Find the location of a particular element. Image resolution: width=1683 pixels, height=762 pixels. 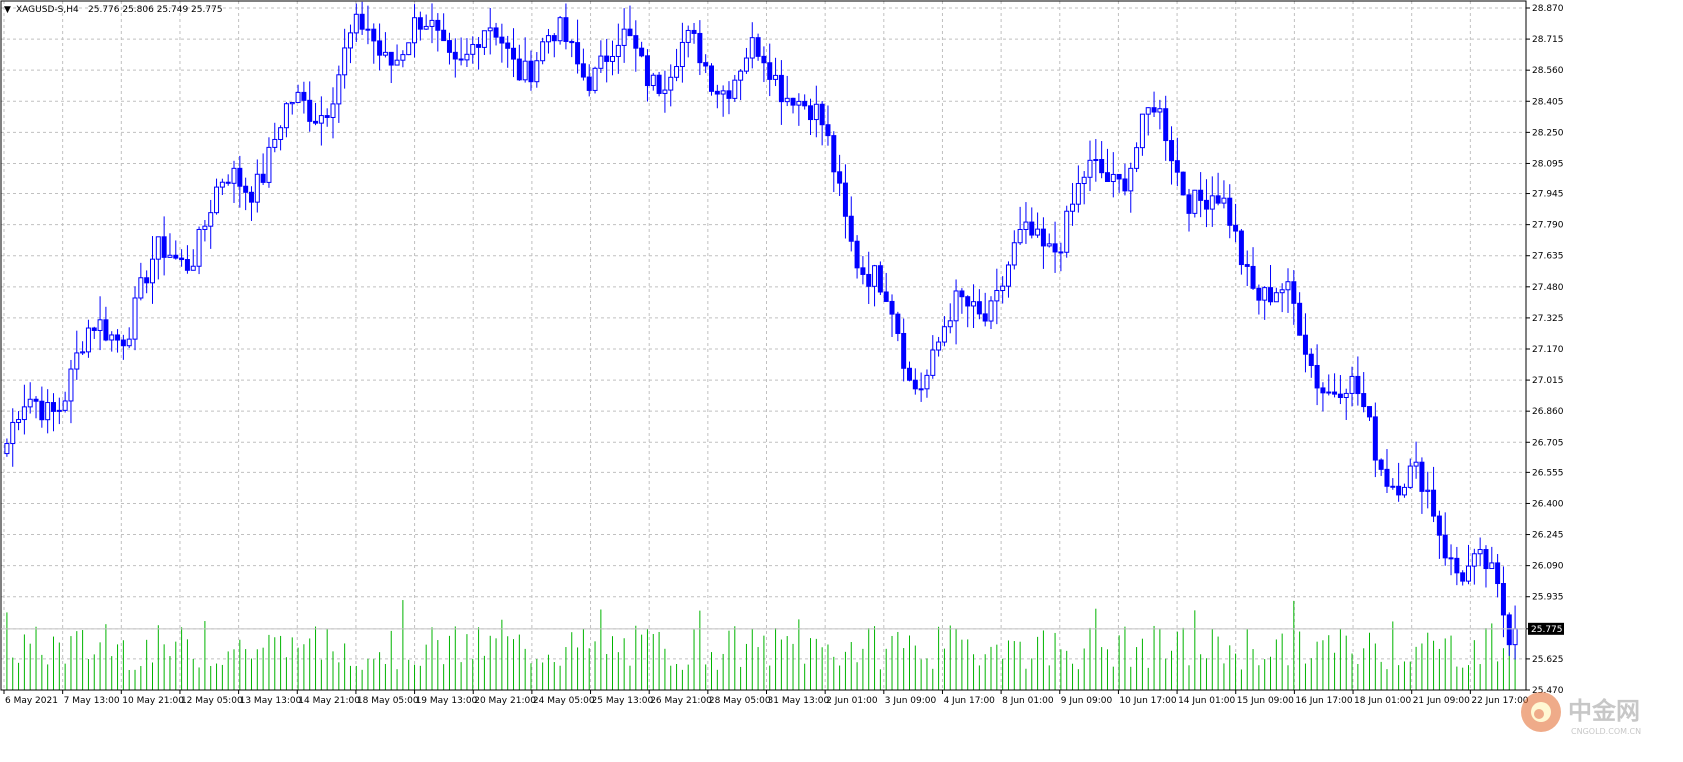

x-tick-label: 31 May 13:00 is located at coordinates (799, 701).